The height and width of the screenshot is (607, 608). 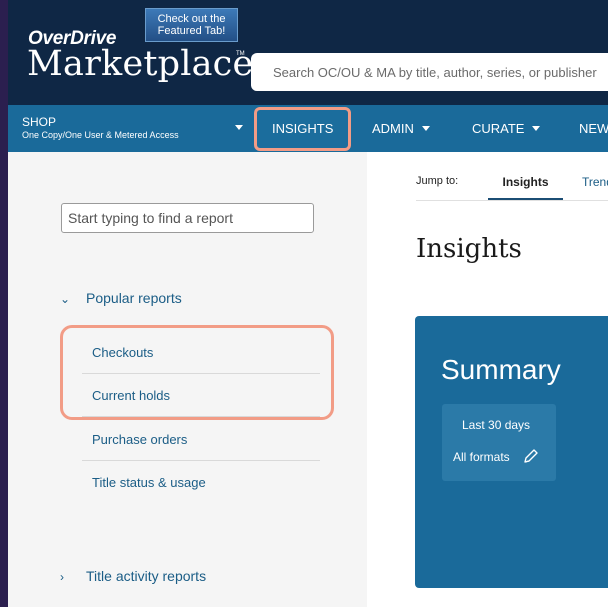 What do you see at coordinates (393, 128) in the screenshot?
I see `nav-admin-label: ADMIN` at bounding box center [393, 128].